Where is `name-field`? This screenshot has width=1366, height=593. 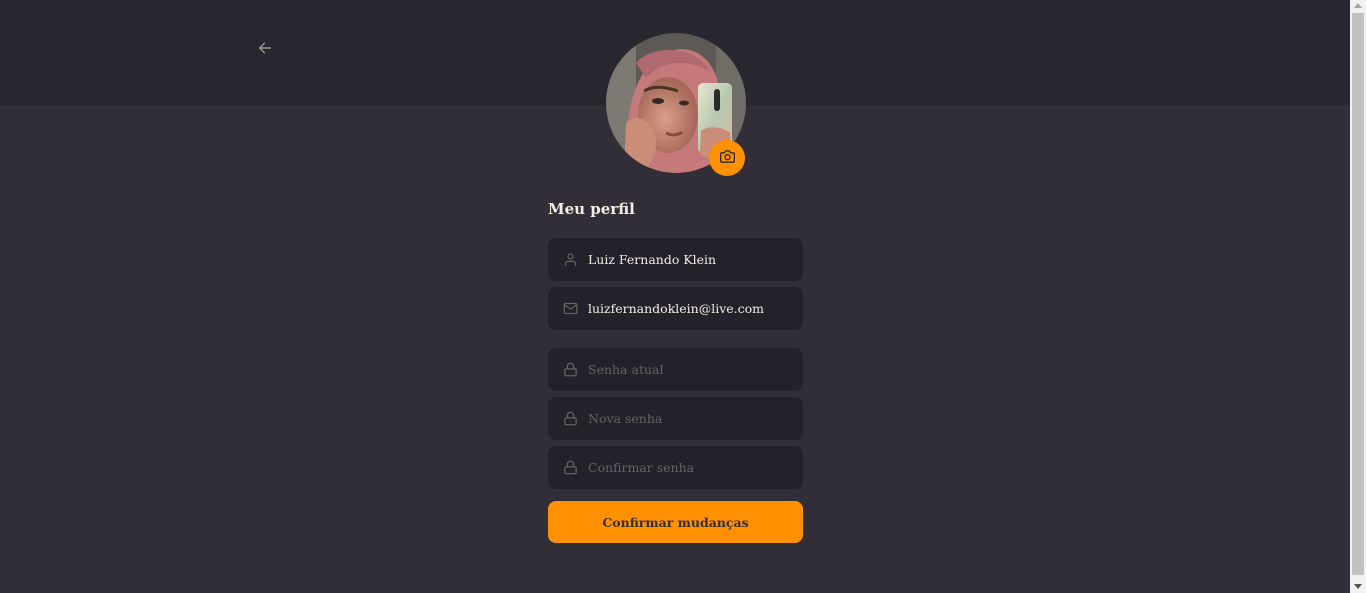
name-field is located at coordinates (675, 259).